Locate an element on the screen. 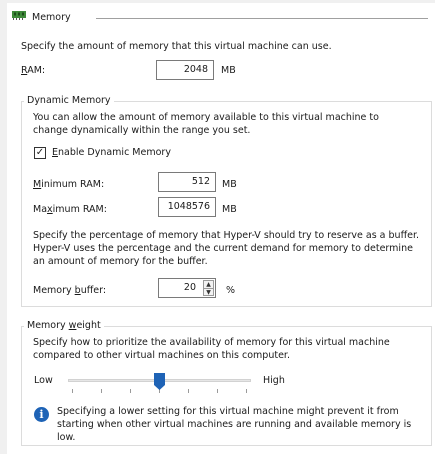 The height and width of the screenshot is (454, 435). maximum-ram-input: 1048576 is located at coordinates (187, 207).